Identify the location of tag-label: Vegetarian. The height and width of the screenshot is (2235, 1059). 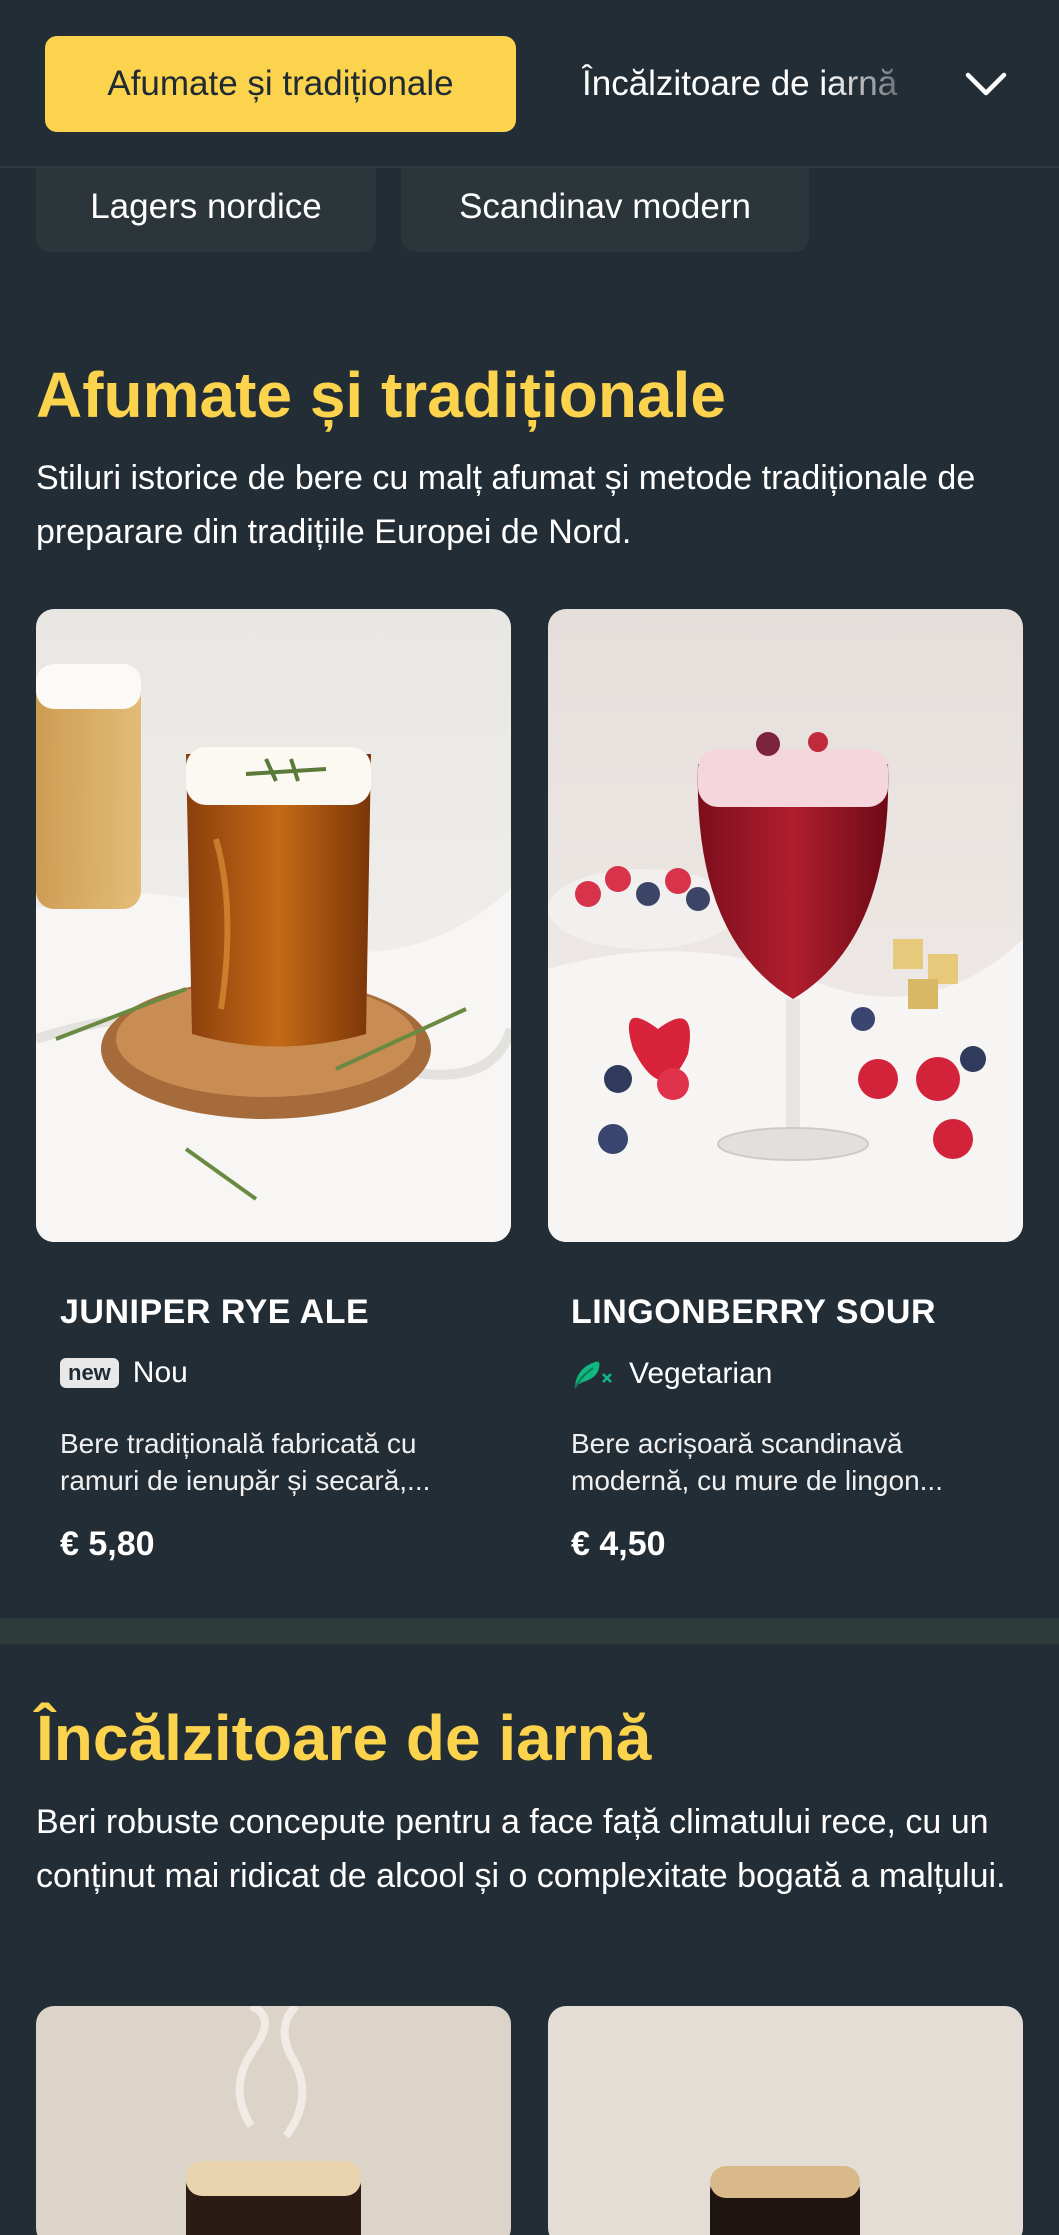
(701, 1373).